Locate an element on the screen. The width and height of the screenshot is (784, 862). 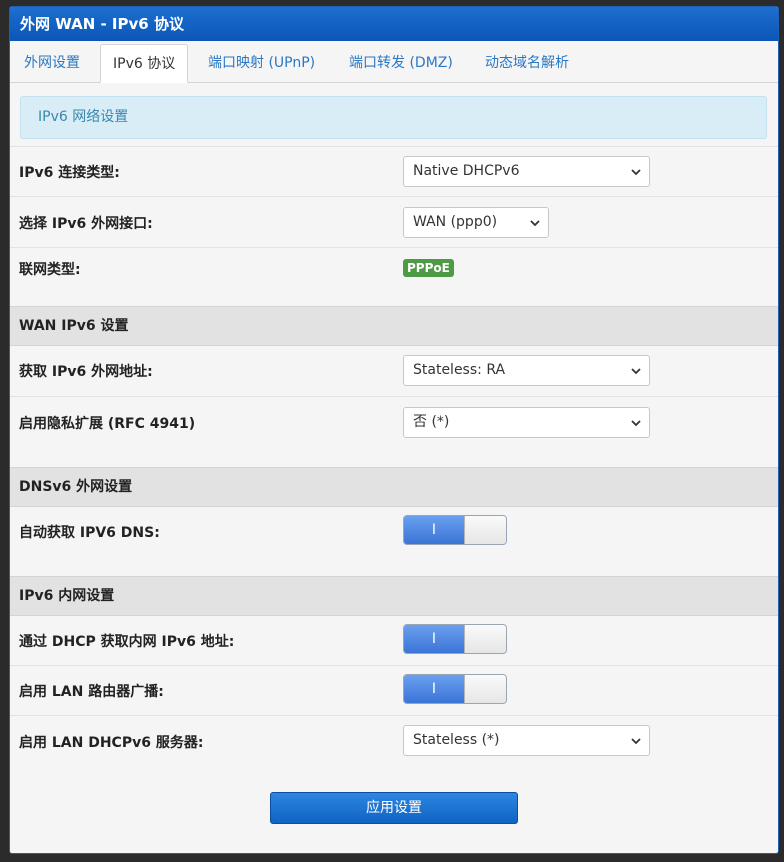
conn-type-select: Native DHCPv6 is located at coordinates (526, 171).